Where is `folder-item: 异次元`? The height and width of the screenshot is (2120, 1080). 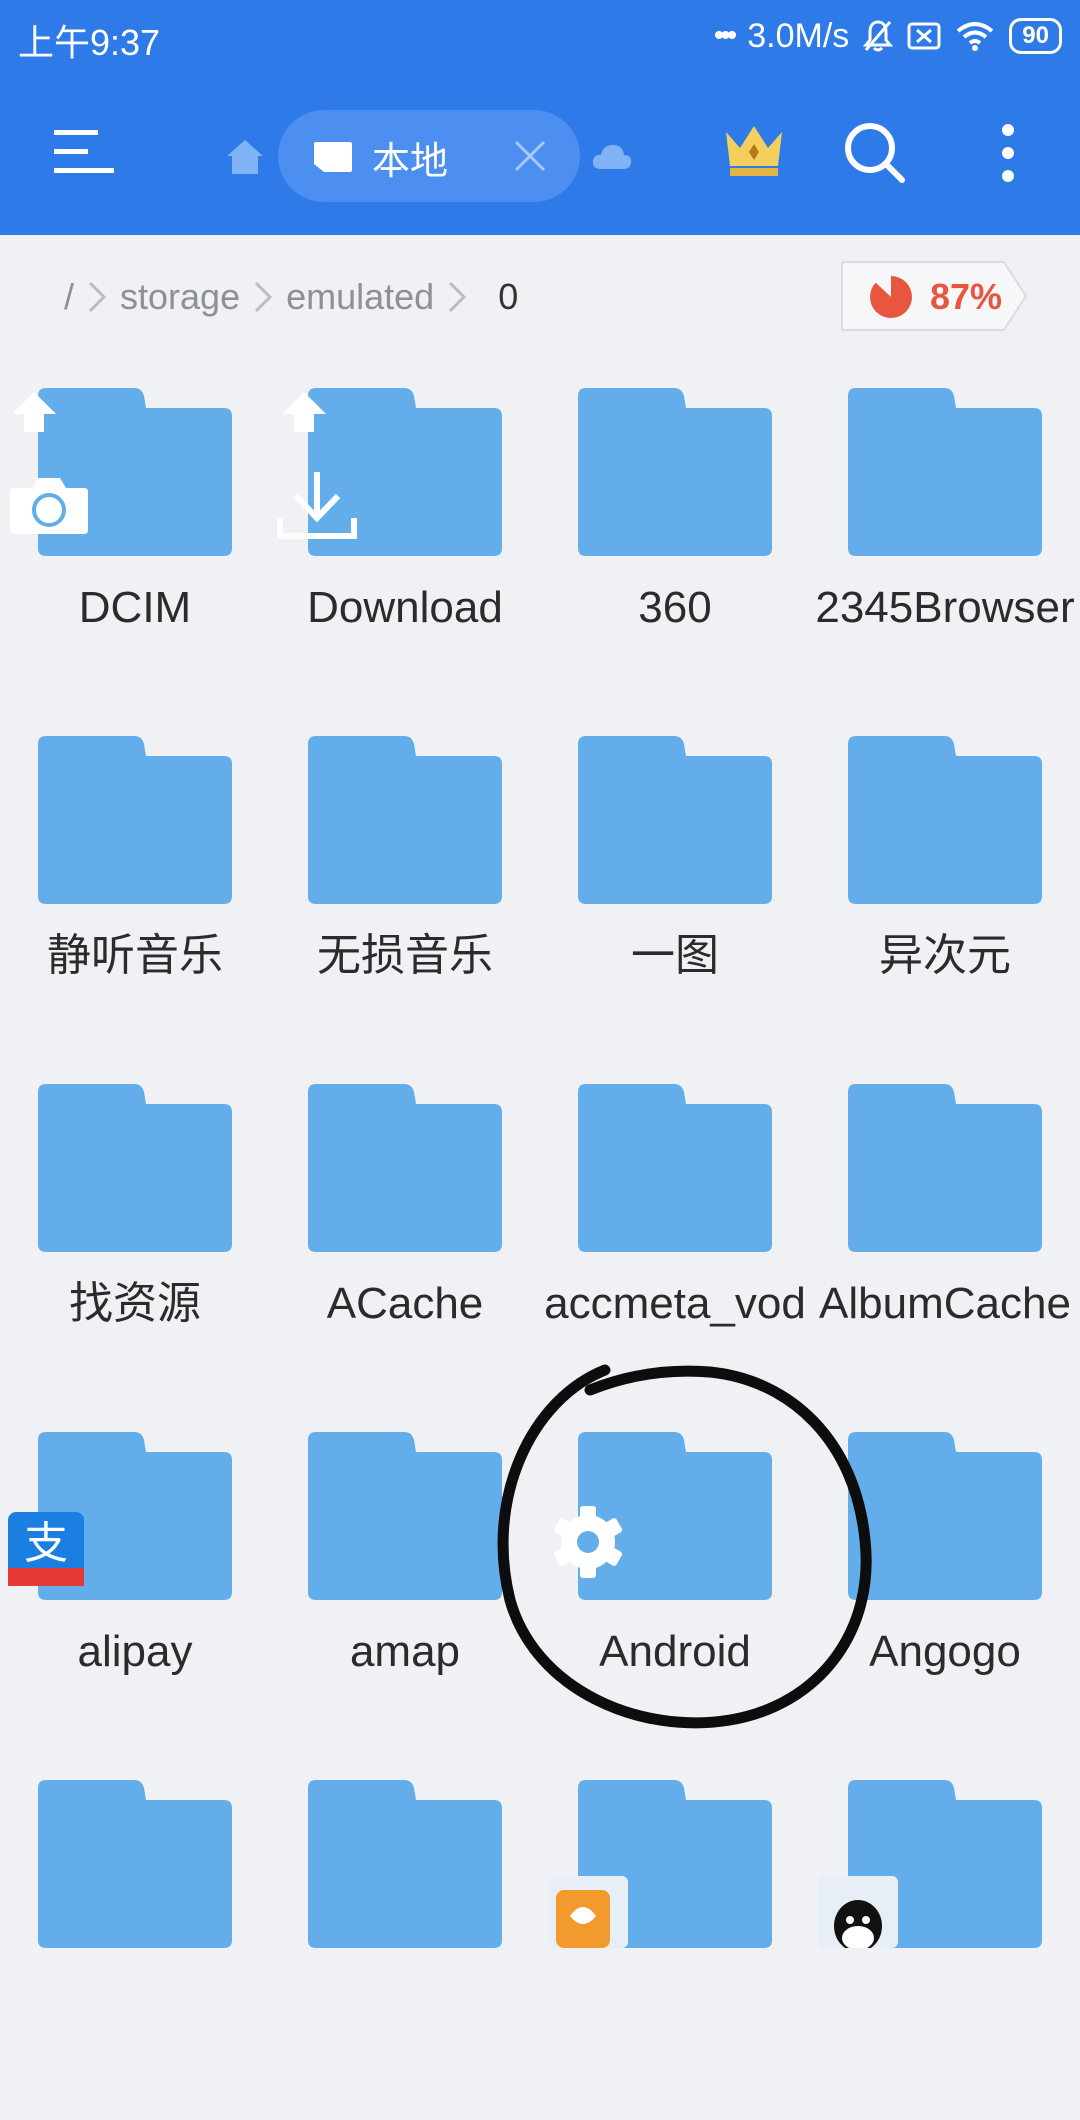
folder-item: 异次元 is located at coordinates (945, 902).